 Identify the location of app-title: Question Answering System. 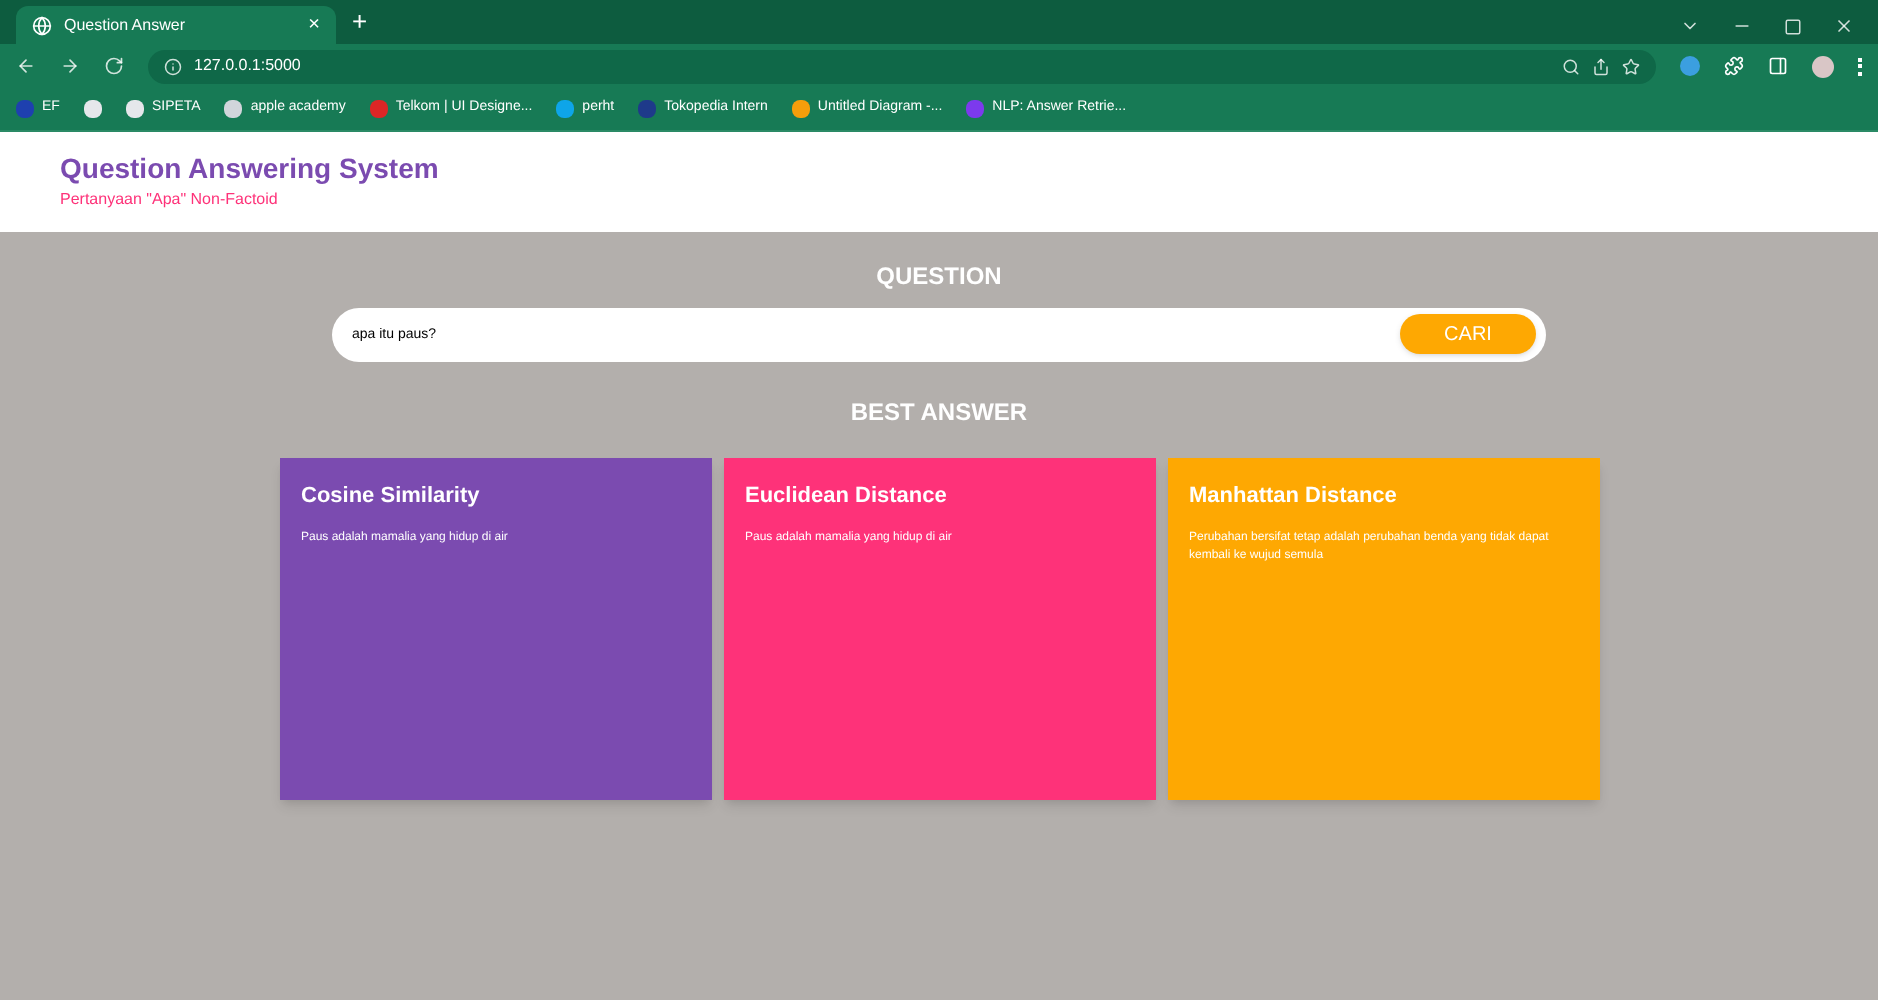
(250, 170).